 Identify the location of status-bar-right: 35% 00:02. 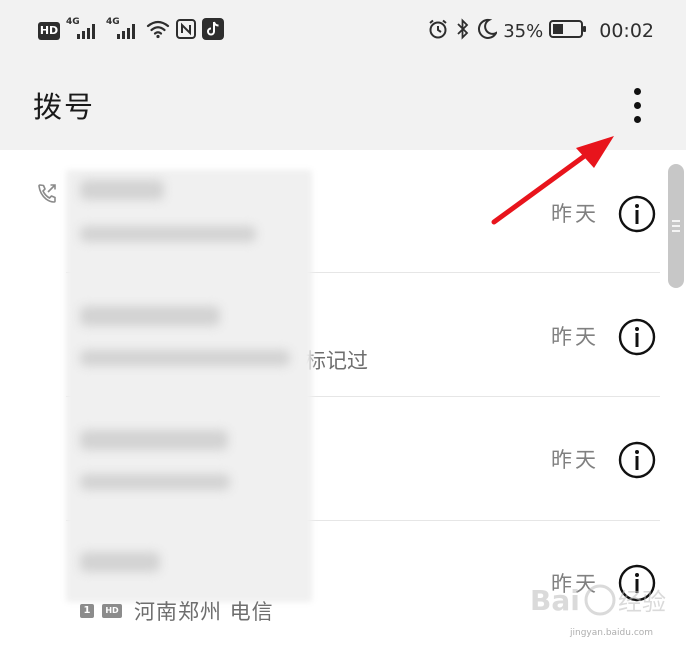
(540, 31).